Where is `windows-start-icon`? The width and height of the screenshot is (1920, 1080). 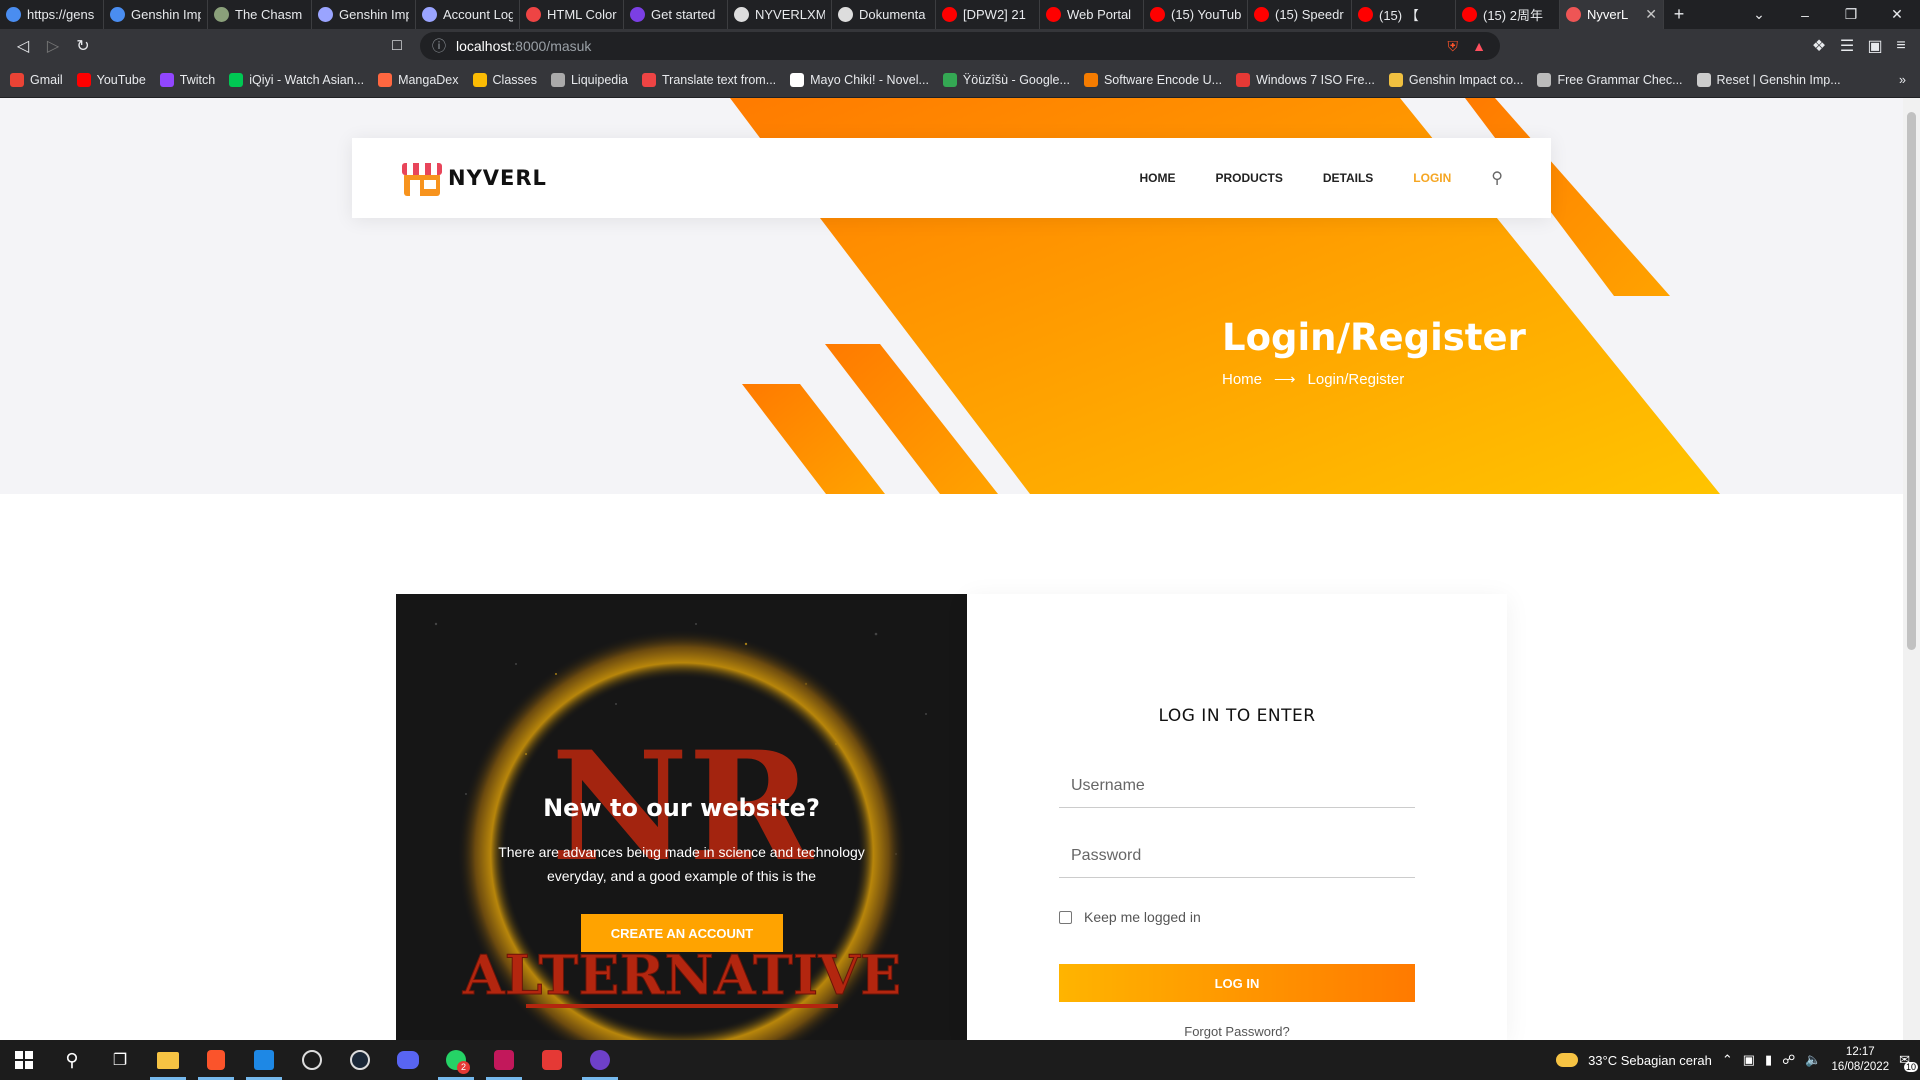
windows-start-icon is located at coordinates (24, 1060).